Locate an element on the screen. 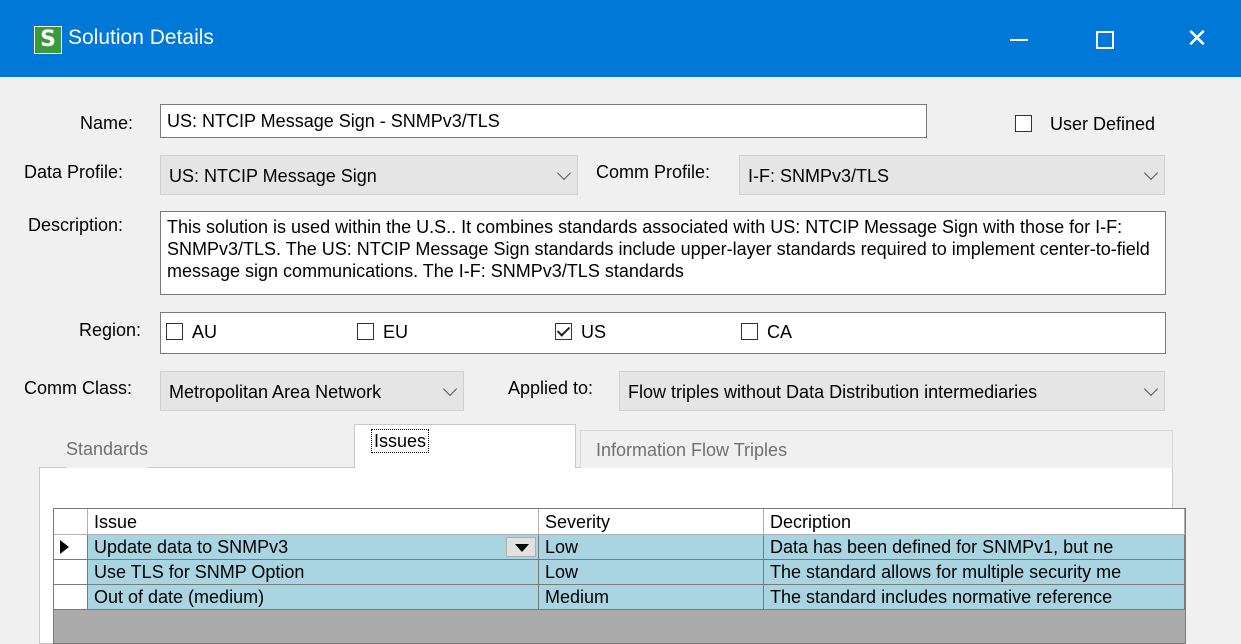  region-au-label: AU is located at coordinates (205, 332).